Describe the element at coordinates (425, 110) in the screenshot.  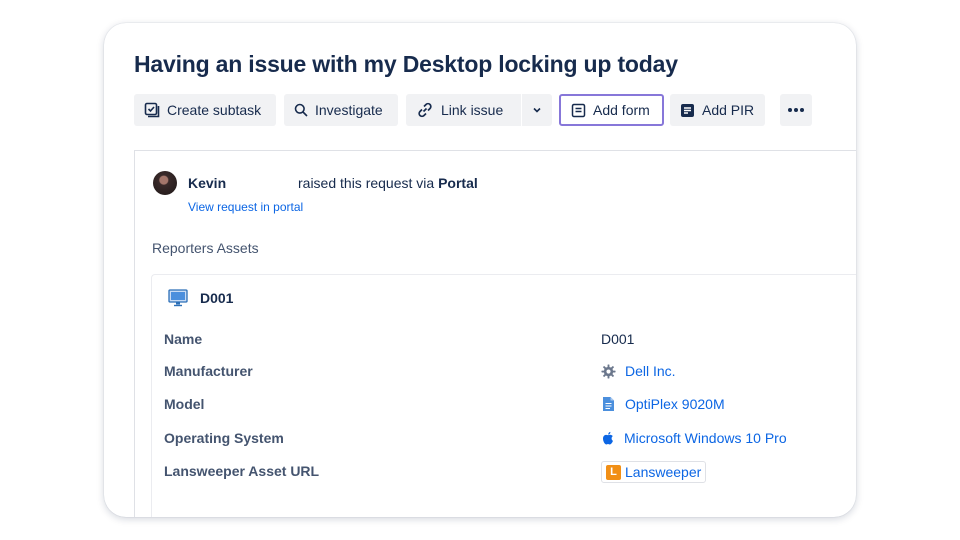
I see `link-icon` at that location.